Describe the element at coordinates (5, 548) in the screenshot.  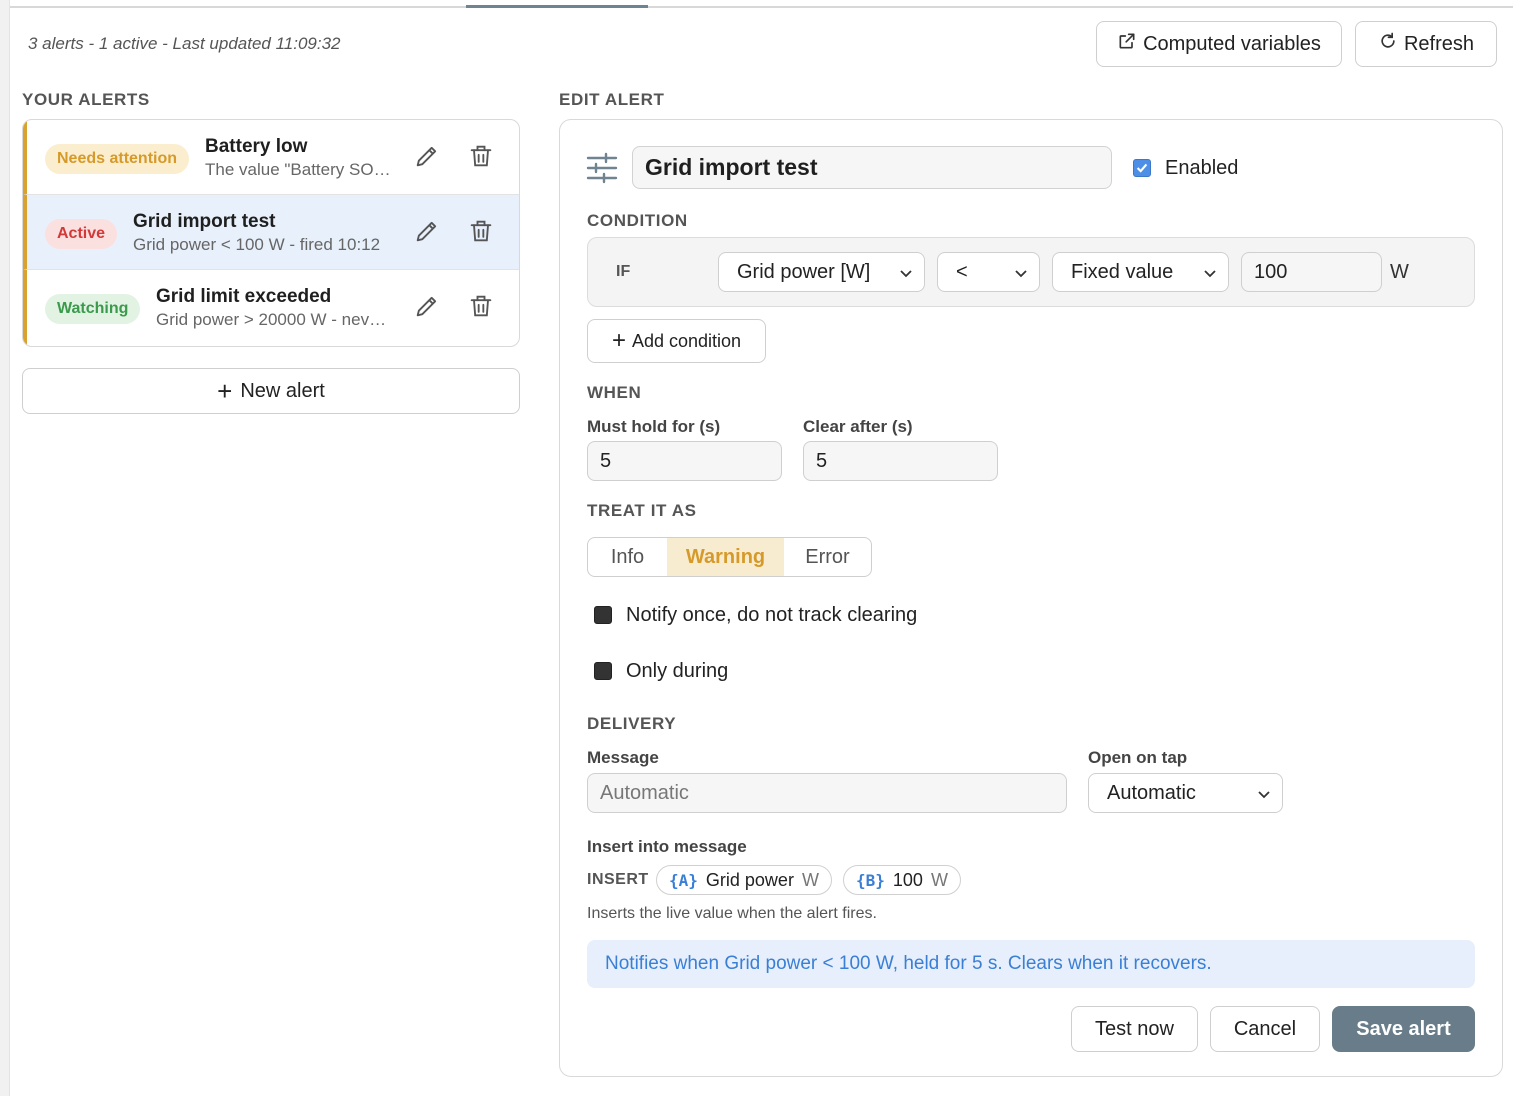
I see `left-edge-strip` at that location.